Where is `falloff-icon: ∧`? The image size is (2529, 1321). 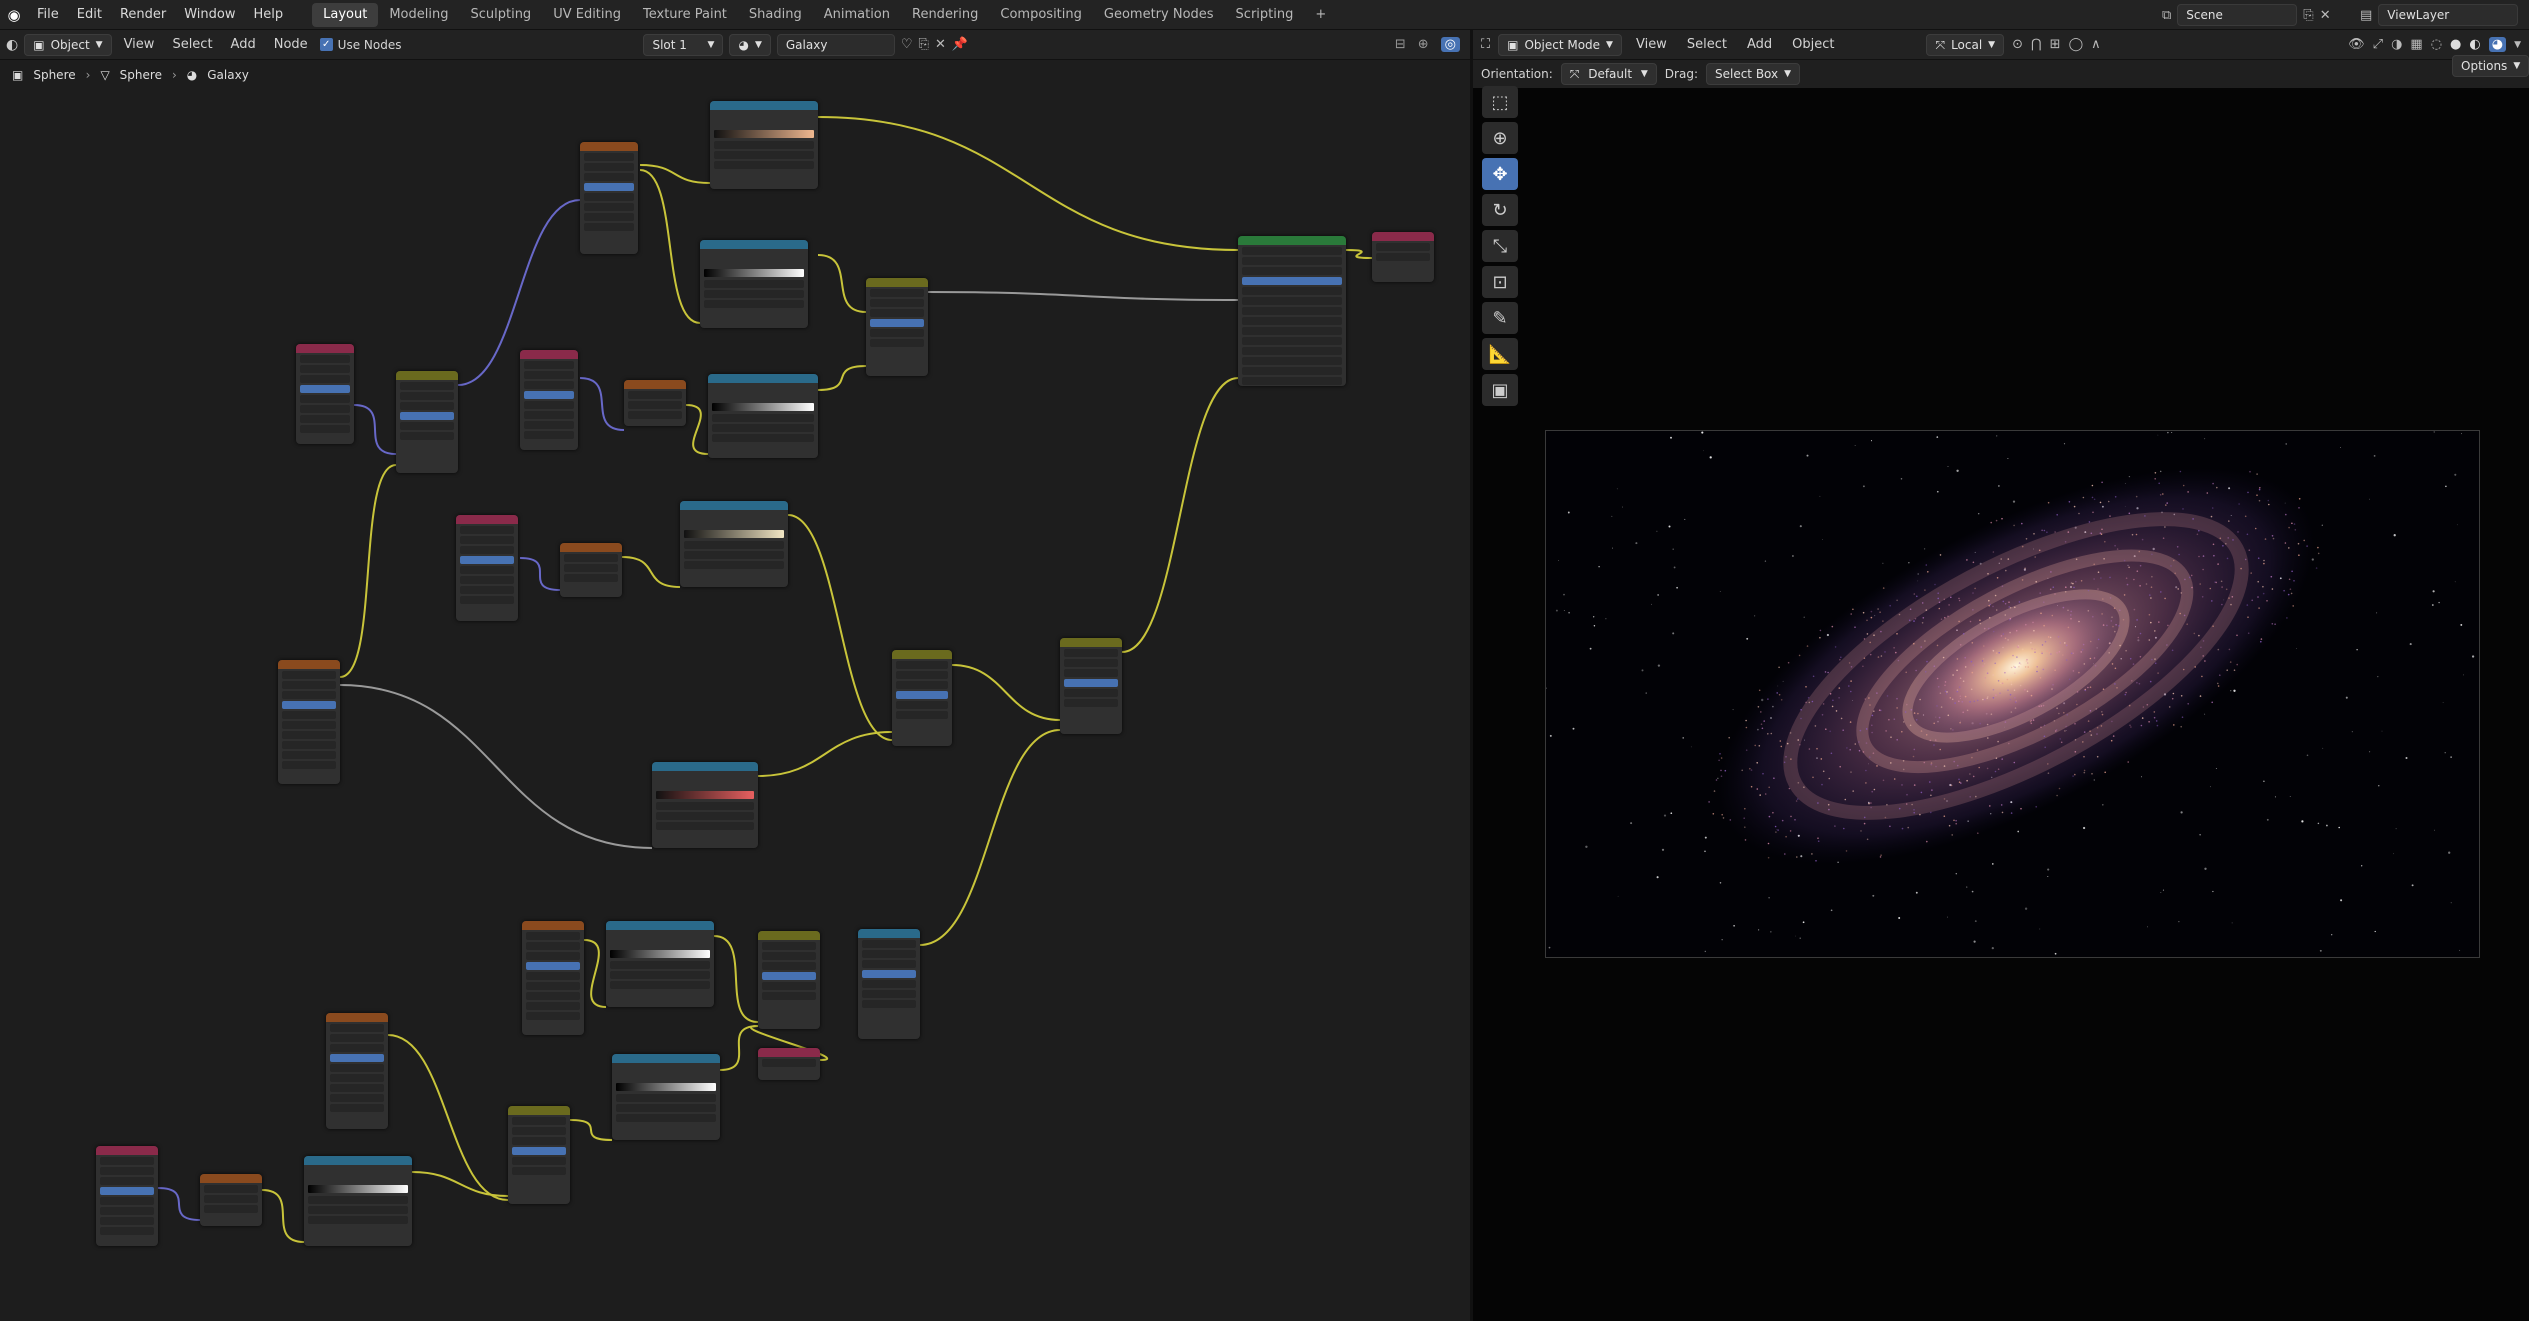
falloff-icon: ∧ is located at coordinates (2096, 44).